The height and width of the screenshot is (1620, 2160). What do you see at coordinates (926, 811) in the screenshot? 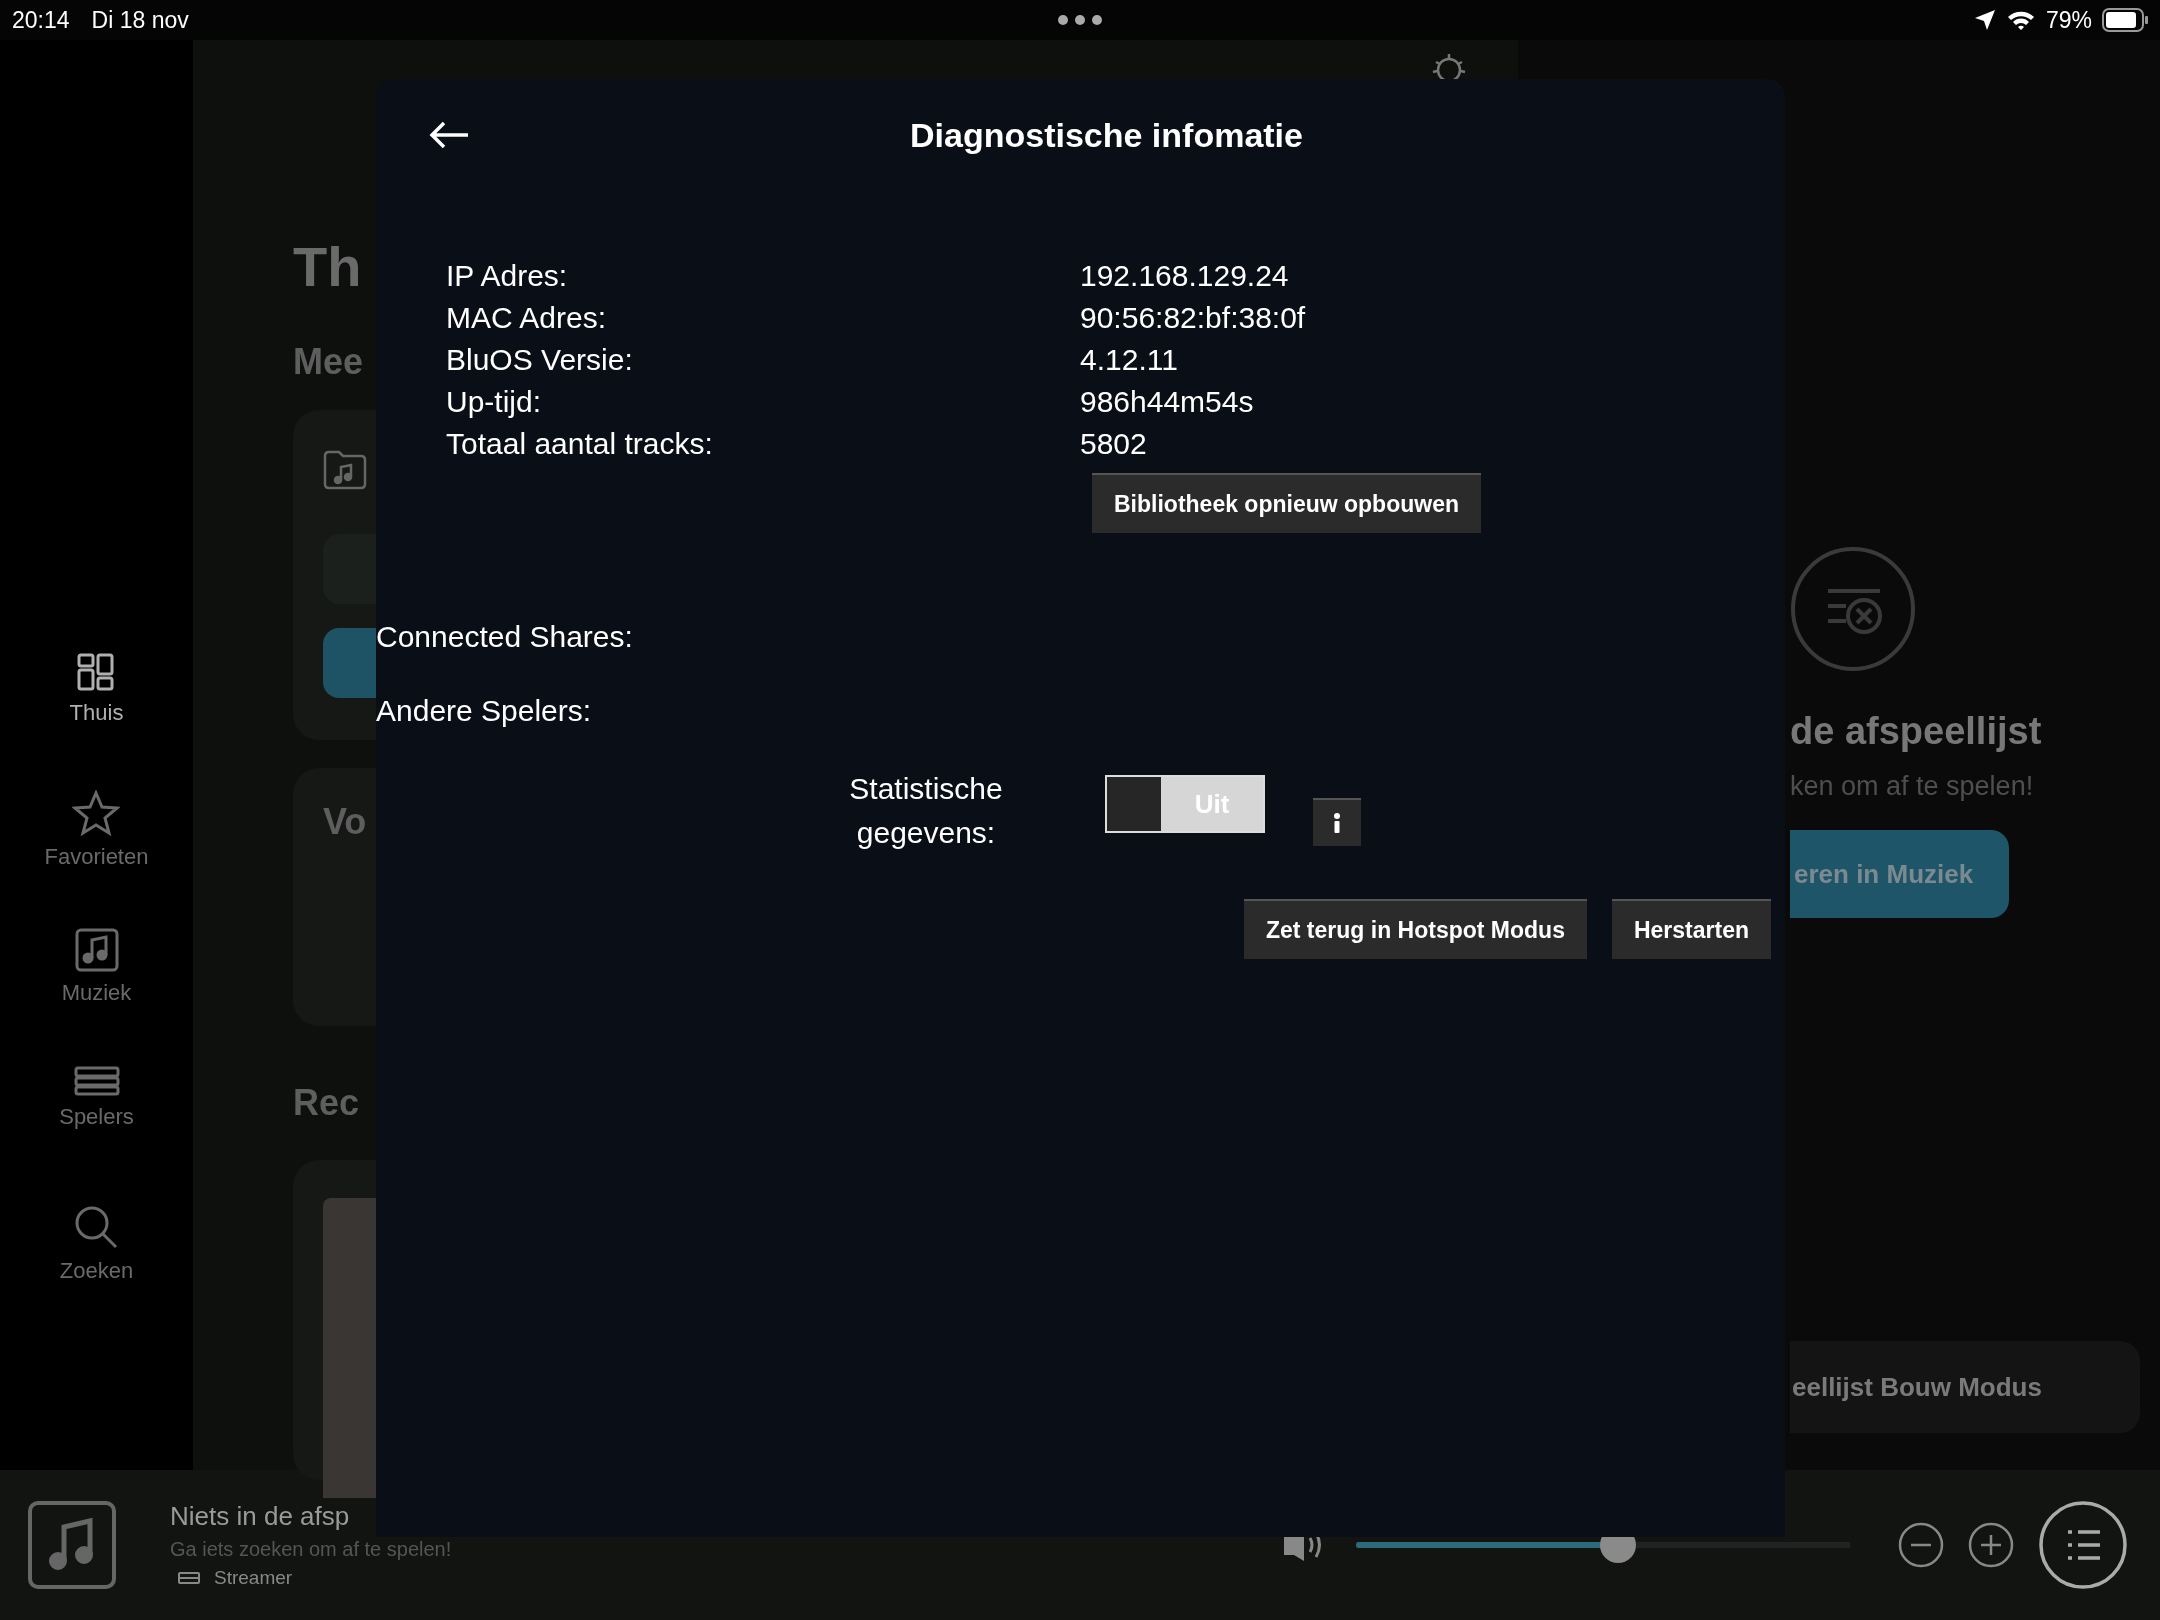
I see `statistics-label: Statistische gegevens:` at bounding box center [926, 811].